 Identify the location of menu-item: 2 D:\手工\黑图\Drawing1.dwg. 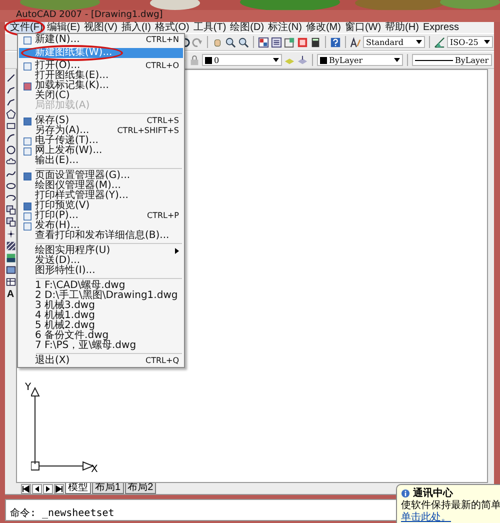
(101, 296).